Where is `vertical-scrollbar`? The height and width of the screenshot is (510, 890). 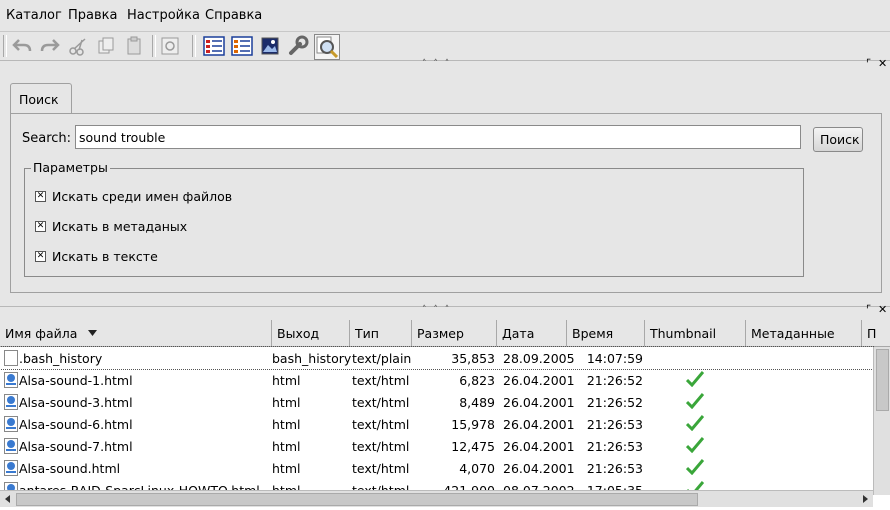
vertical-scrollbar is located at coordinates (881, 421).